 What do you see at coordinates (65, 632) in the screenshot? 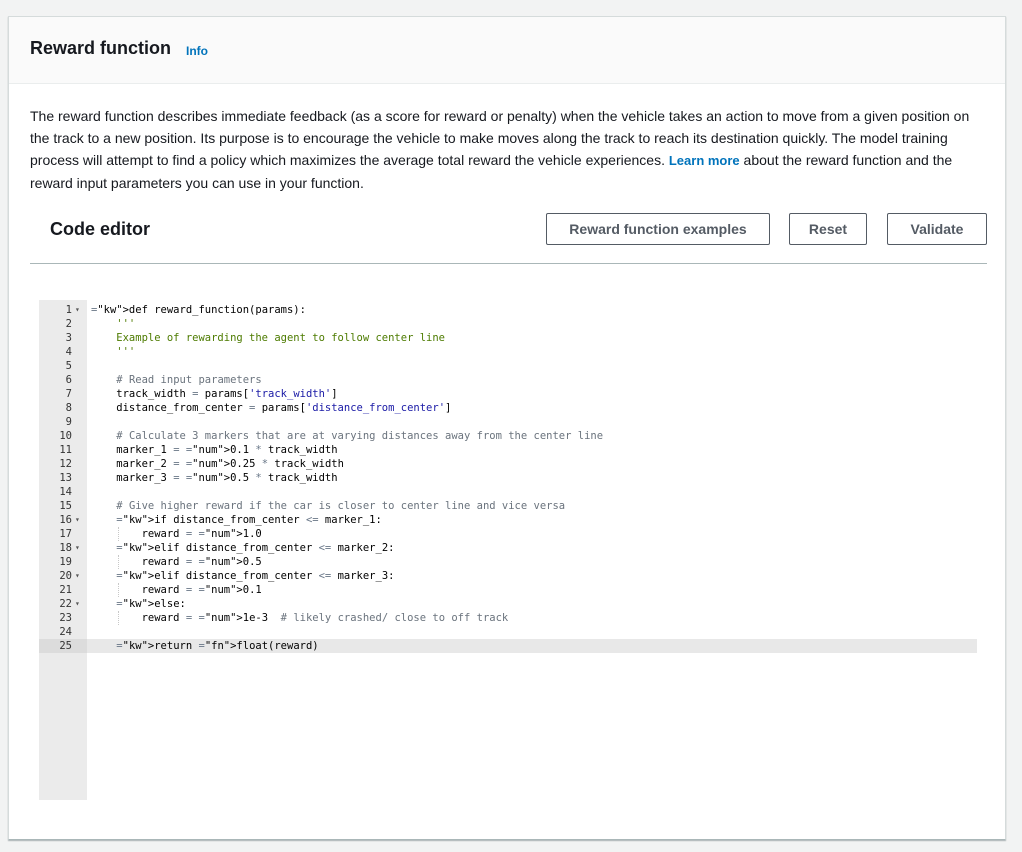
I see `line-number: 24` at bounding box center [65, 632].